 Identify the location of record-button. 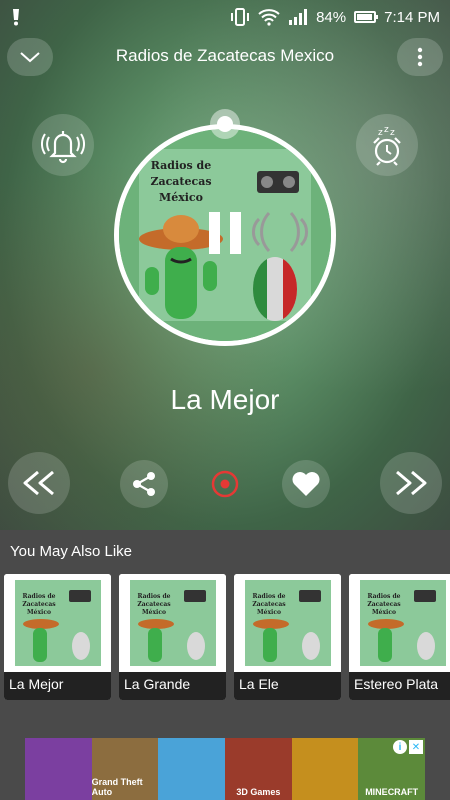
(225, 484).